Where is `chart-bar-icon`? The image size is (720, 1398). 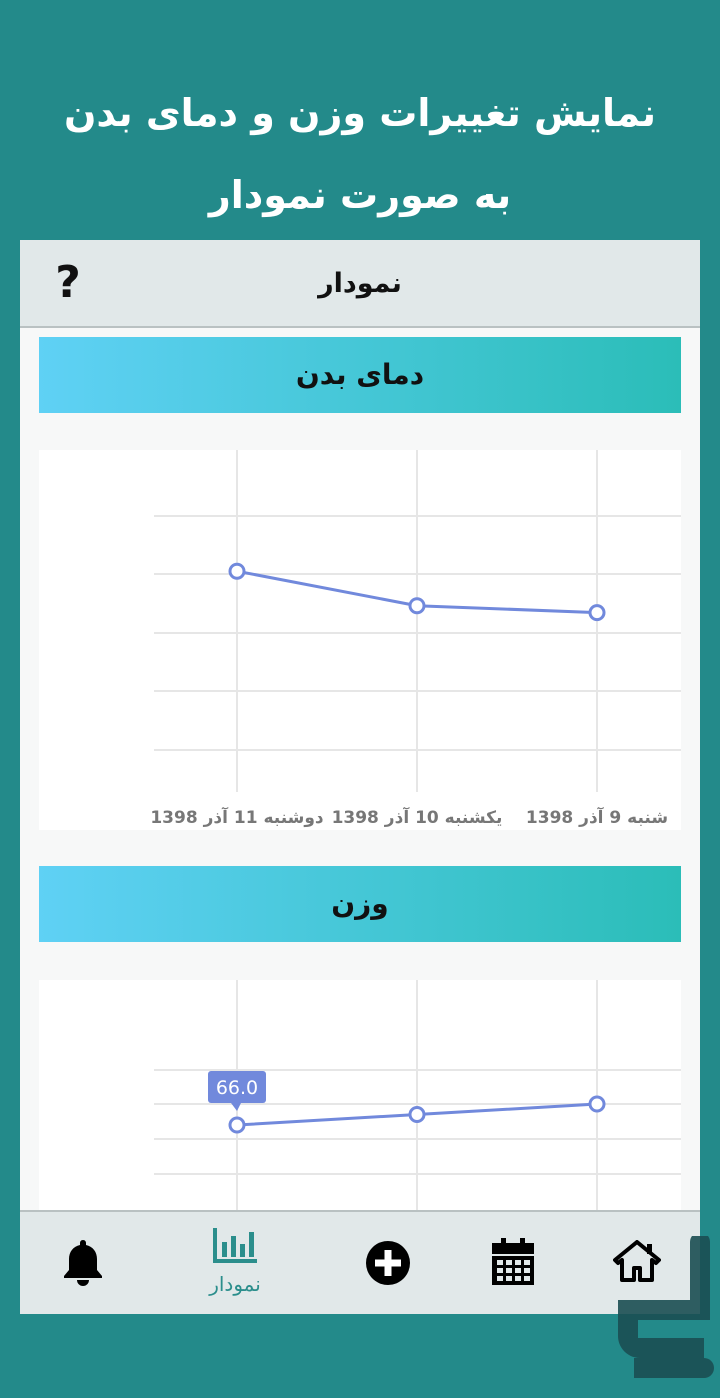 chart-bar-icon is located at coordinates (235, 1245).